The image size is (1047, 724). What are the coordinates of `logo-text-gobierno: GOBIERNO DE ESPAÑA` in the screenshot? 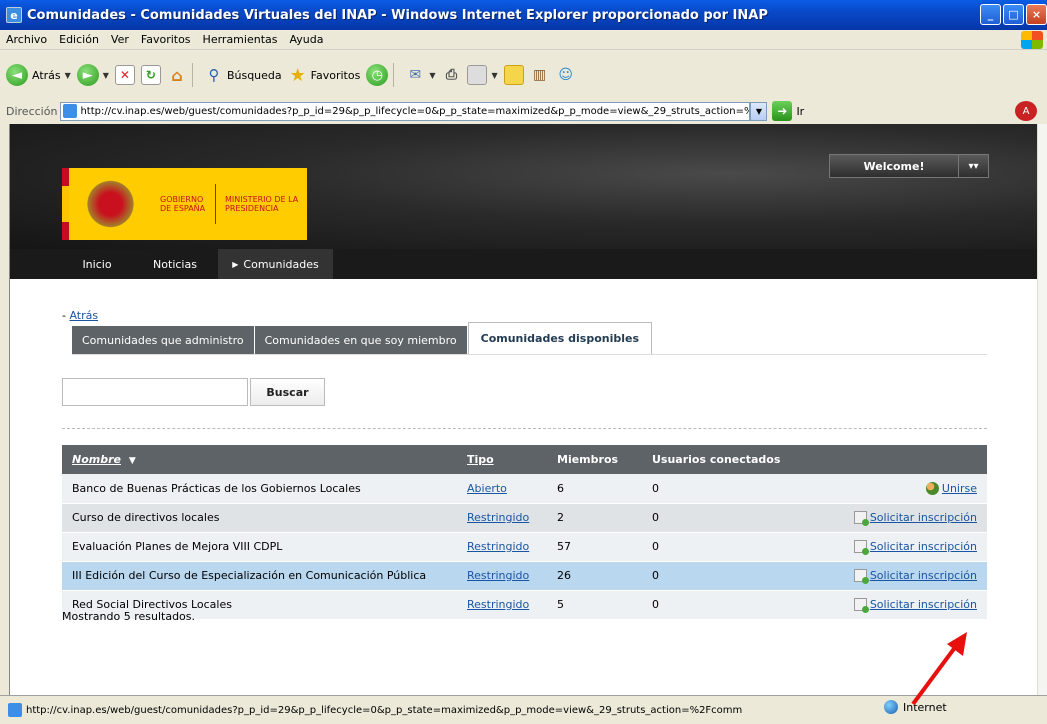 It's located at (183, 204).